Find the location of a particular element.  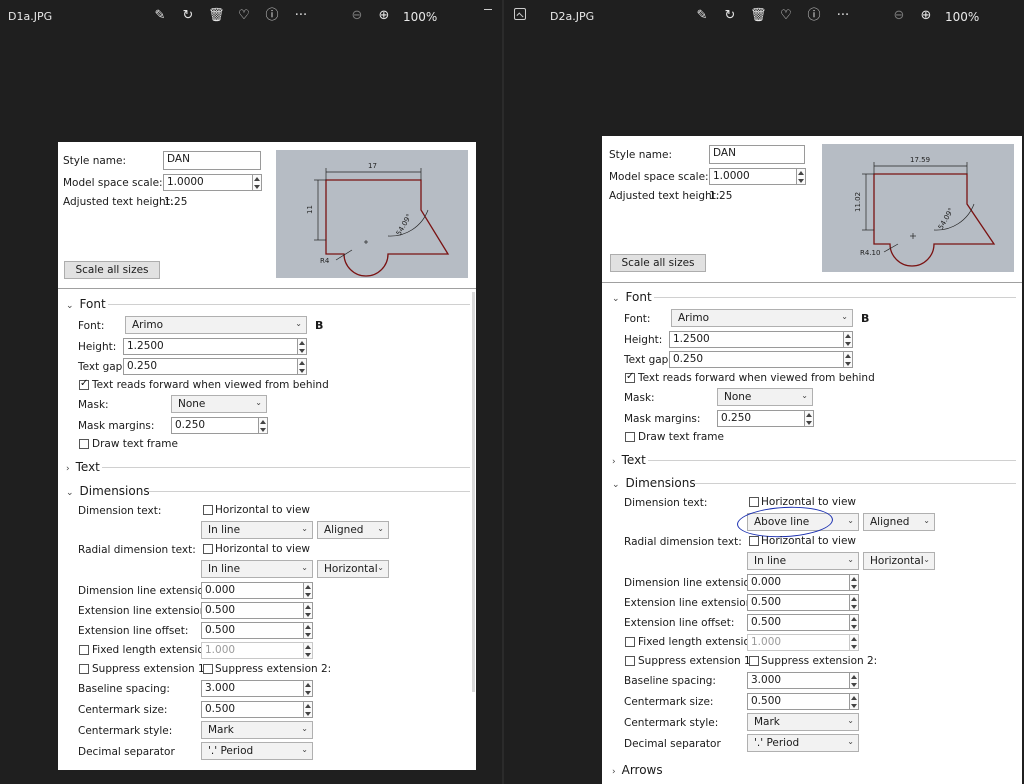

scrollbar is located at coordinates (473, 492).